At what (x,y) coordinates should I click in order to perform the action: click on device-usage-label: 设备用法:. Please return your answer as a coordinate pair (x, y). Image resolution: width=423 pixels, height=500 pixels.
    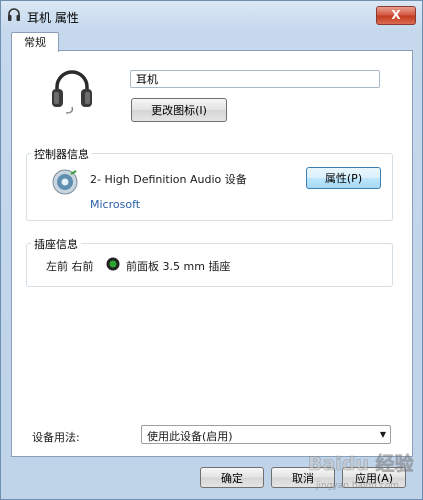
    Looking at the image, I should click on (56, 437).